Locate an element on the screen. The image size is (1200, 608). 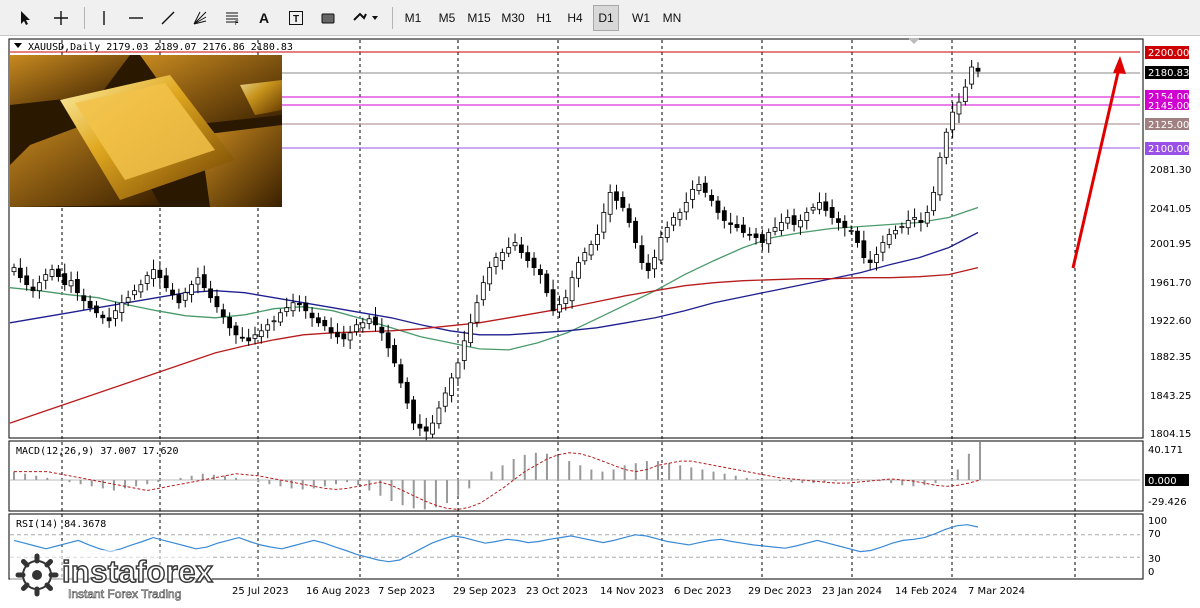
watermark-brand: instaforex is located at coordinates (137, 571).